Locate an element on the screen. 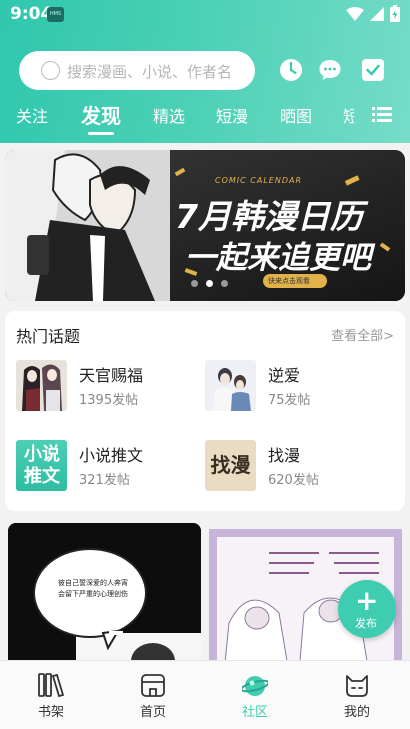 This screenshot has height=729, width=410. topic-thumbnail: 找漫 is located at coordinates (230, 465).